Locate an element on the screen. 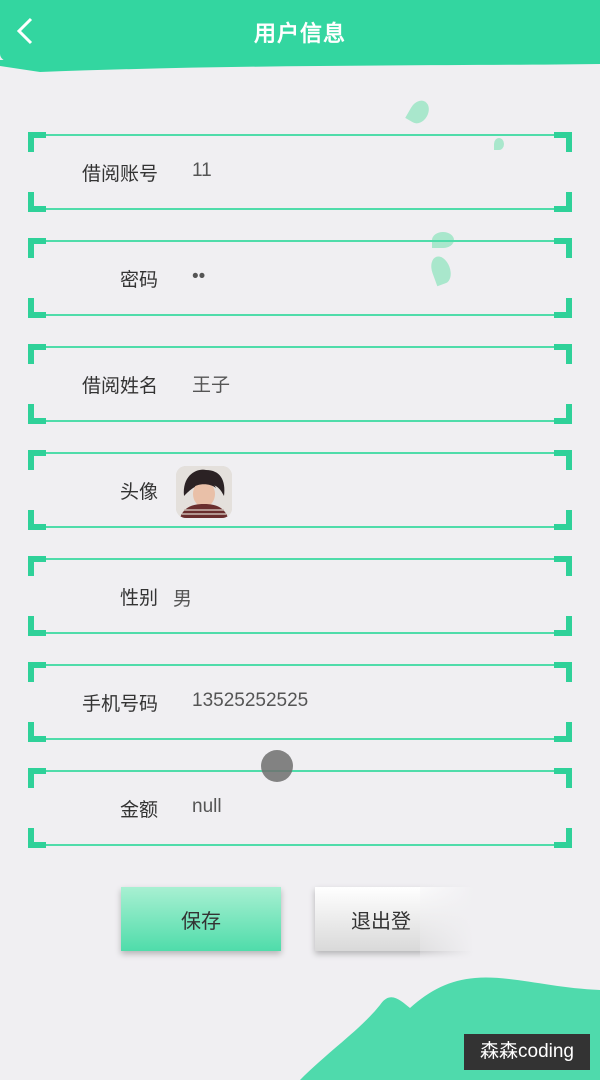  avatar-image is located at coordinates (204, 492).